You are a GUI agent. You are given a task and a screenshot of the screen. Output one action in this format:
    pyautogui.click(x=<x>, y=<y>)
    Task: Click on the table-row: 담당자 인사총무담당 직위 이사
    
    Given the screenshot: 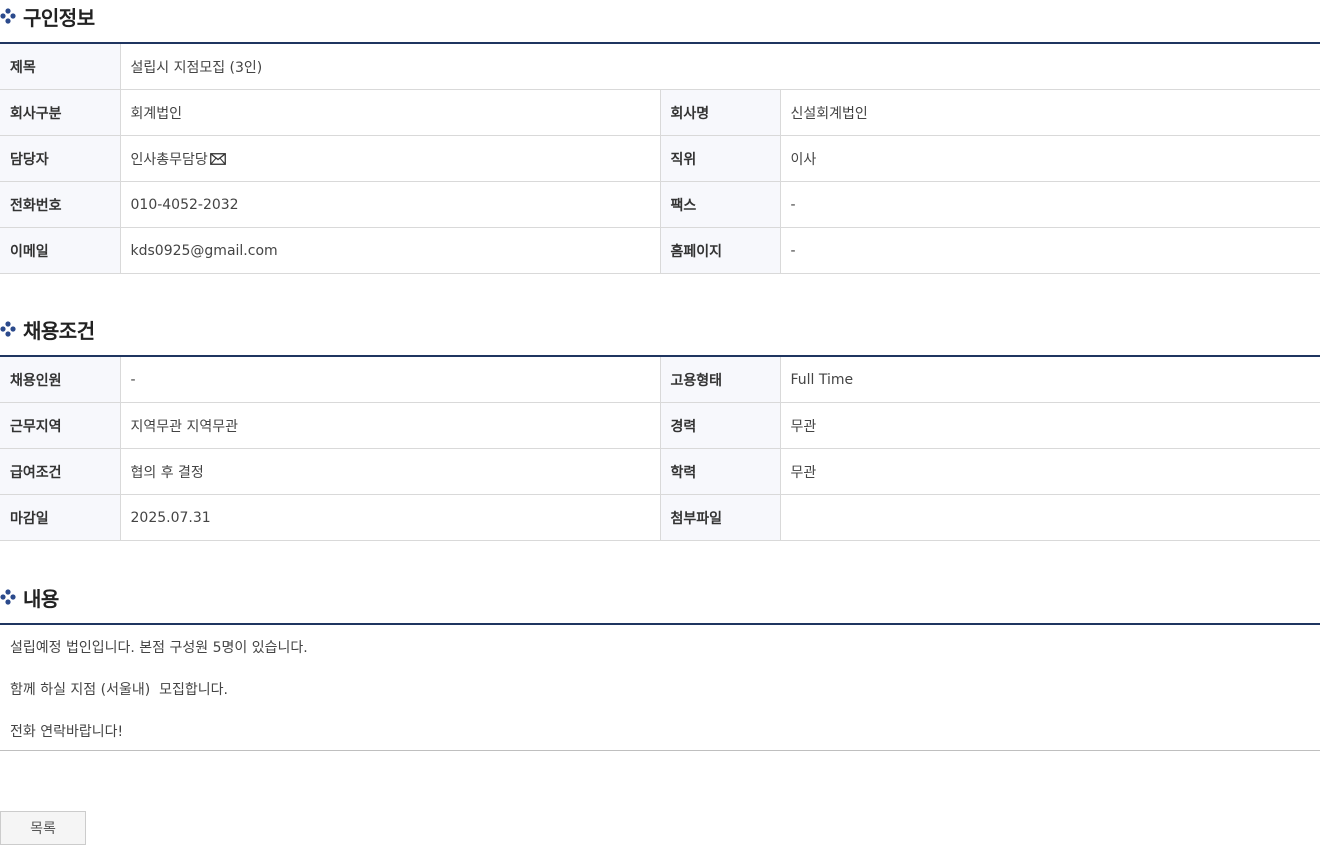 What is the action you would take?
    pyautogui.click(x=660, y=158)
    